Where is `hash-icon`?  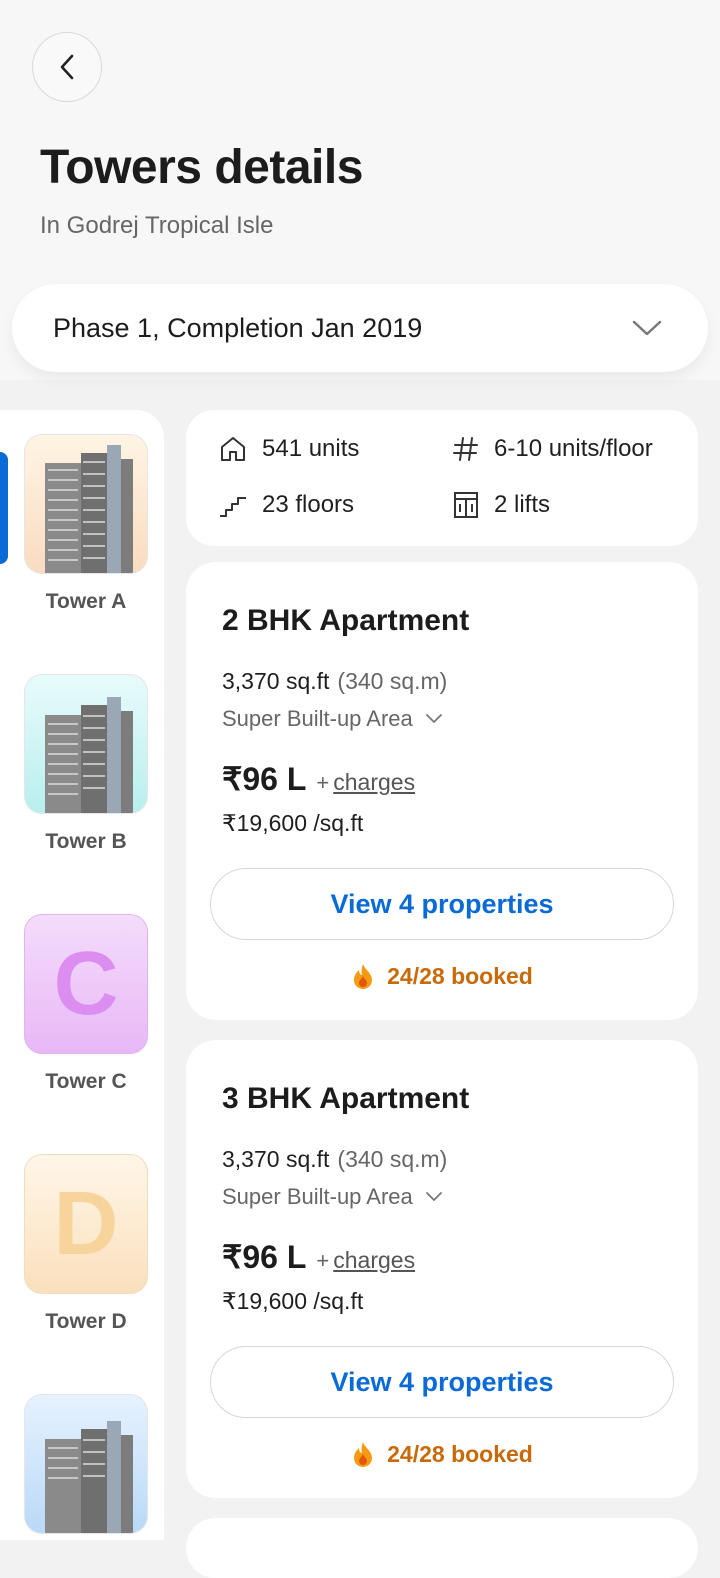 hash-icon is located at coordinates (465, 449).